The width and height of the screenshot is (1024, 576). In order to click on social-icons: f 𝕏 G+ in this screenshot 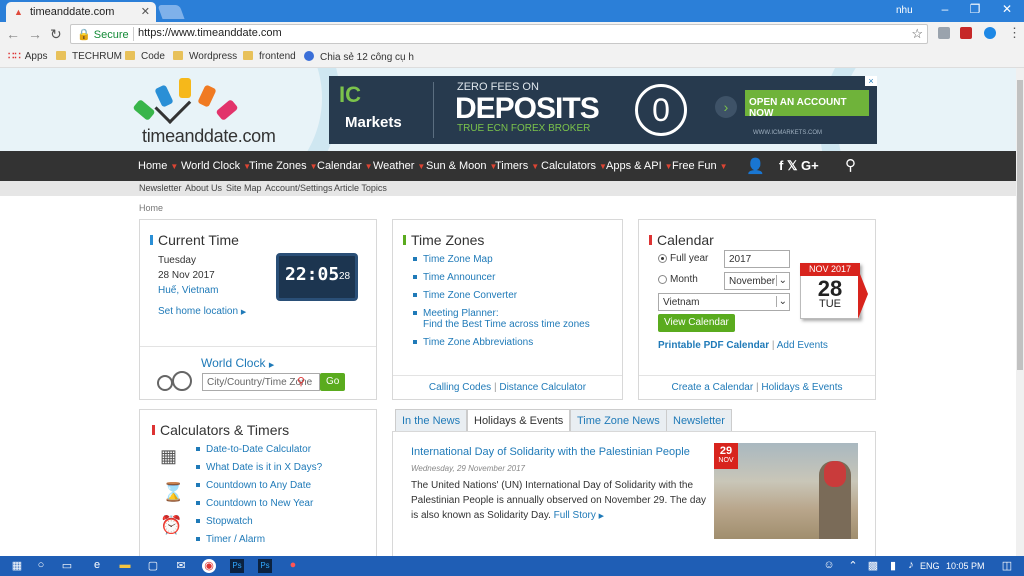, I will do `click(799, 166)`.